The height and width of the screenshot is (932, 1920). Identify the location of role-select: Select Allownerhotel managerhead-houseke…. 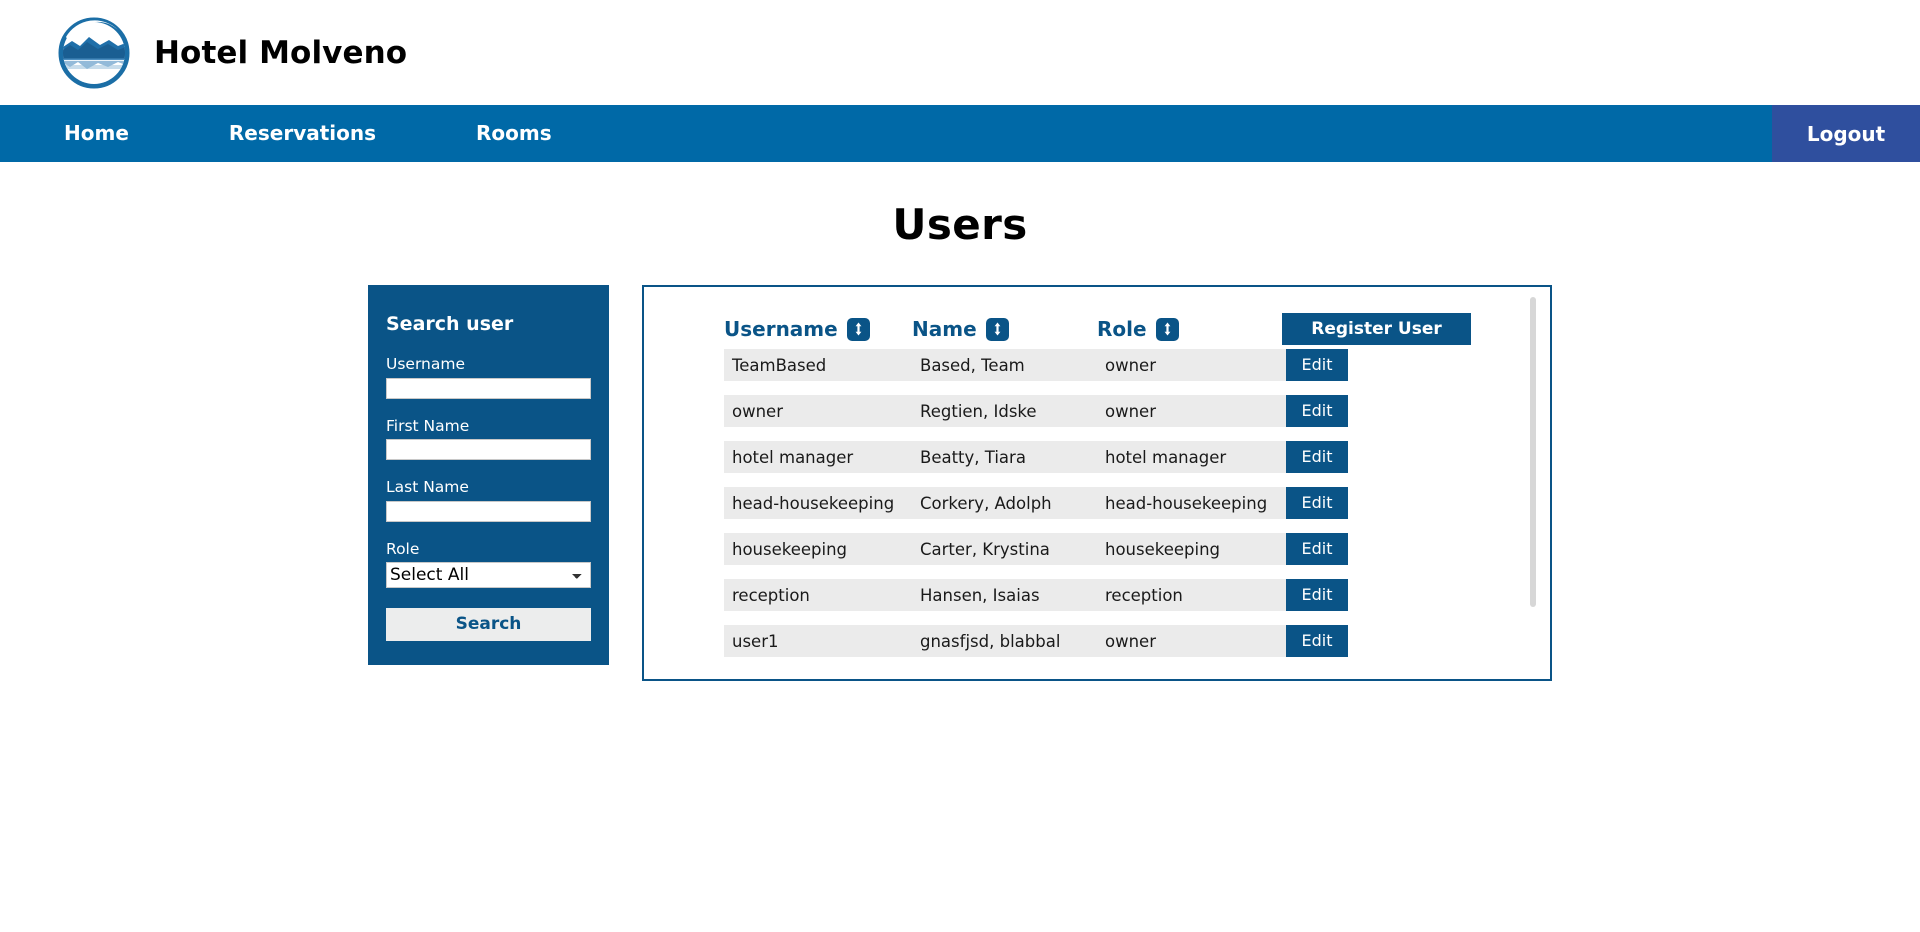
(488, 574).